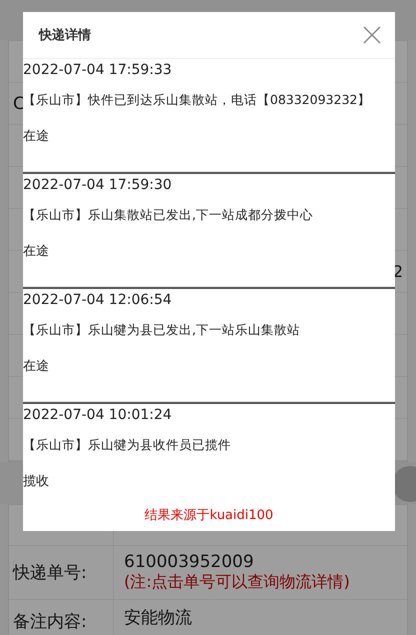 This screenshot has width=416, height=635. What do you see at coordinates (196, 100) in the screenshot?
I see `tracking-message: 【乐山市】快件已到达乐山集散站，电话【08332093232】` at bounding box center [196, 100].